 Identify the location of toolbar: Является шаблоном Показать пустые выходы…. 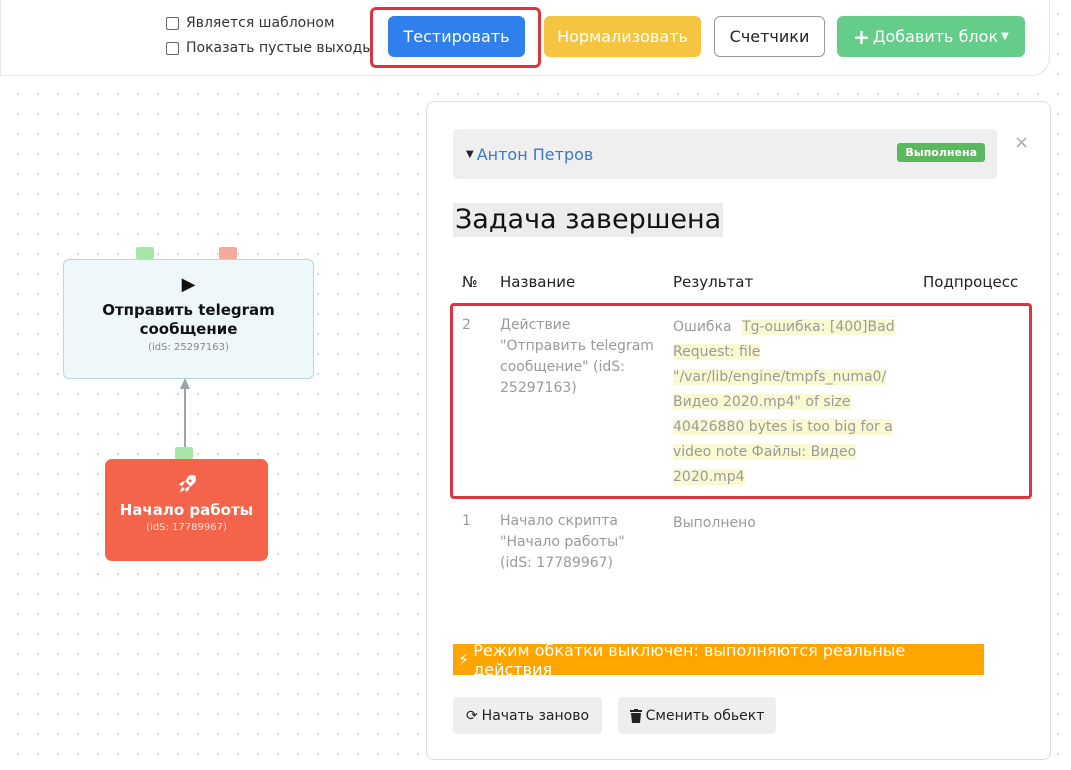
(525, 38).